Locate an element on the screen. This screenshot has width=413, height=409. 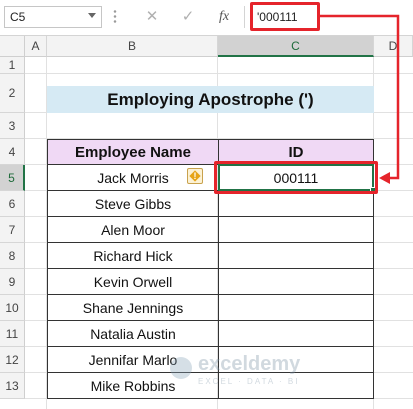
exceldemy-logo is located at coordinates (181, 368).